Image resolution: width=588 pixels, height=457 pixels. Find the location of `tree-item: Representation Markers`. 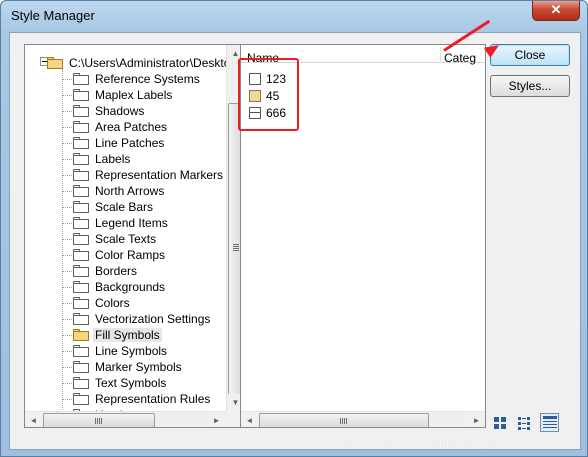

tree-item: Representation Markers is located at coordinates (149, 175).